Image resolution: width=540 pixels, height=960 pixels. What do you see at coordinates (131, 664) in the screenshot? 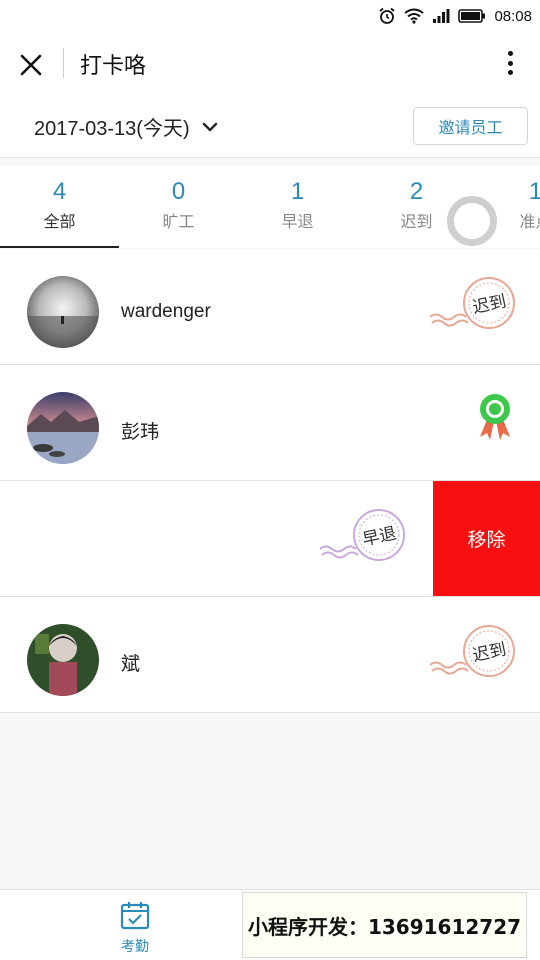
I see `member-name: 斌` at bounding box center [131, 664].